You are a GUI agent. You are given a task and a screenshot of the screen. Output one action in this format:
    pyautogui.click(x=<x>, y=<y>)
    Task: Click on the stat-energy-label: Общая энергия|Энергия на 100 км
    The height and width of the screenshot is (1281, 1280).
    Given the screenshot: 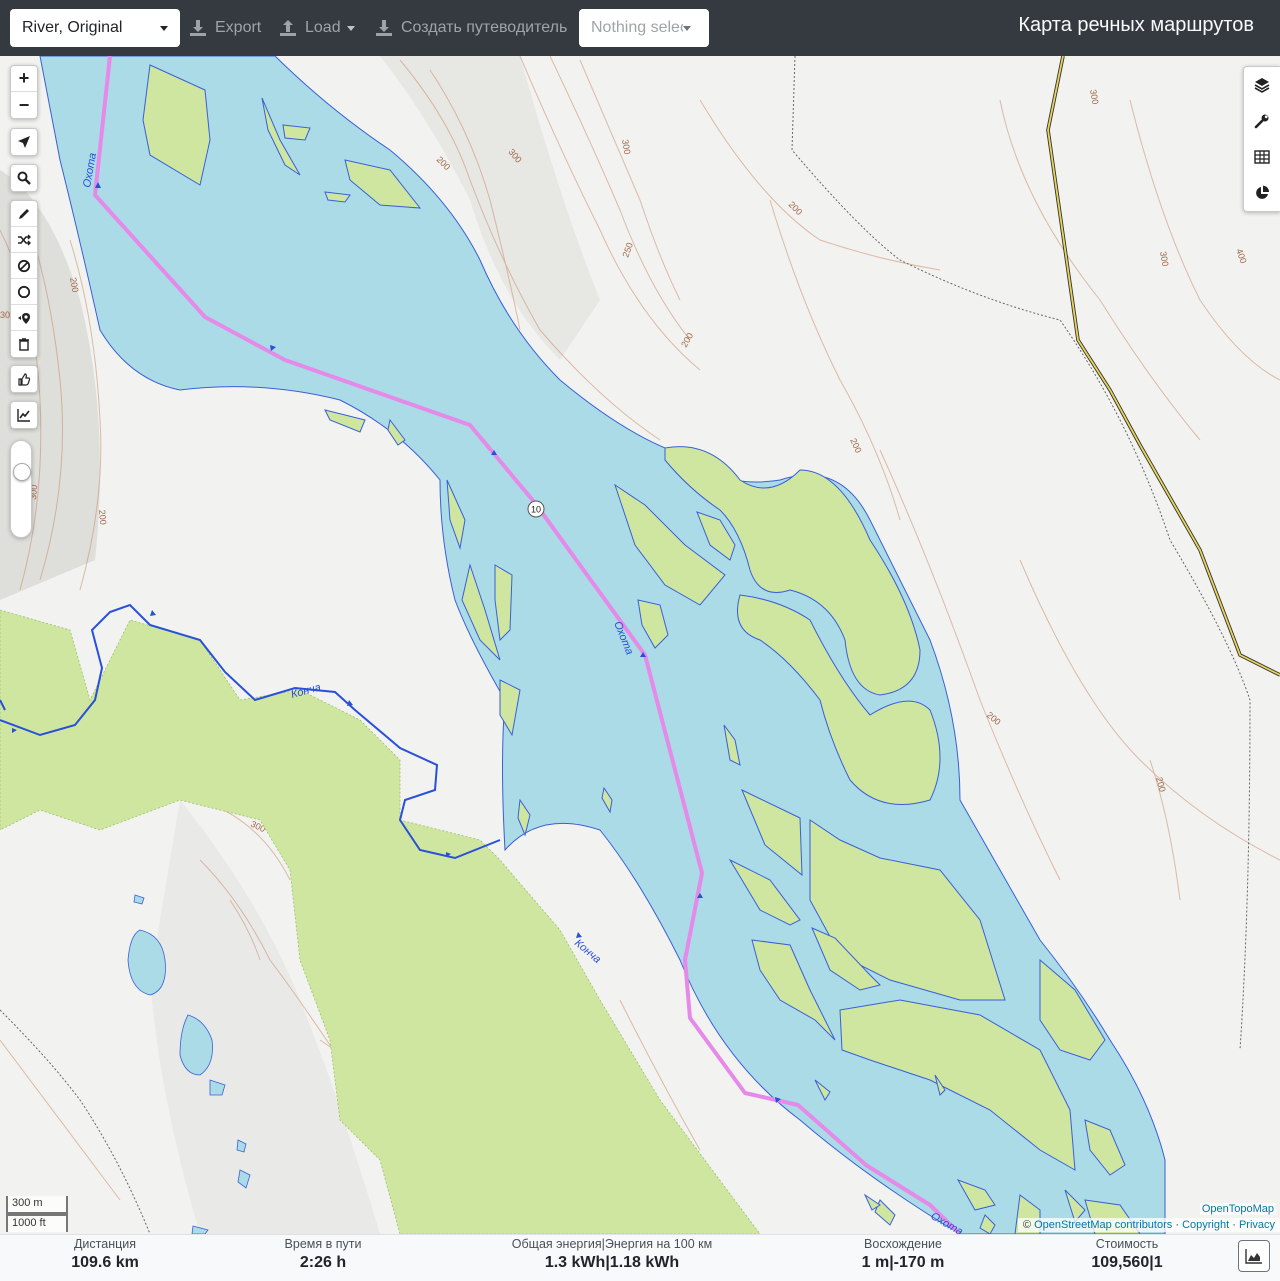 What is the action you would take?
    pyautogui.click(x=612, y=1244)
    